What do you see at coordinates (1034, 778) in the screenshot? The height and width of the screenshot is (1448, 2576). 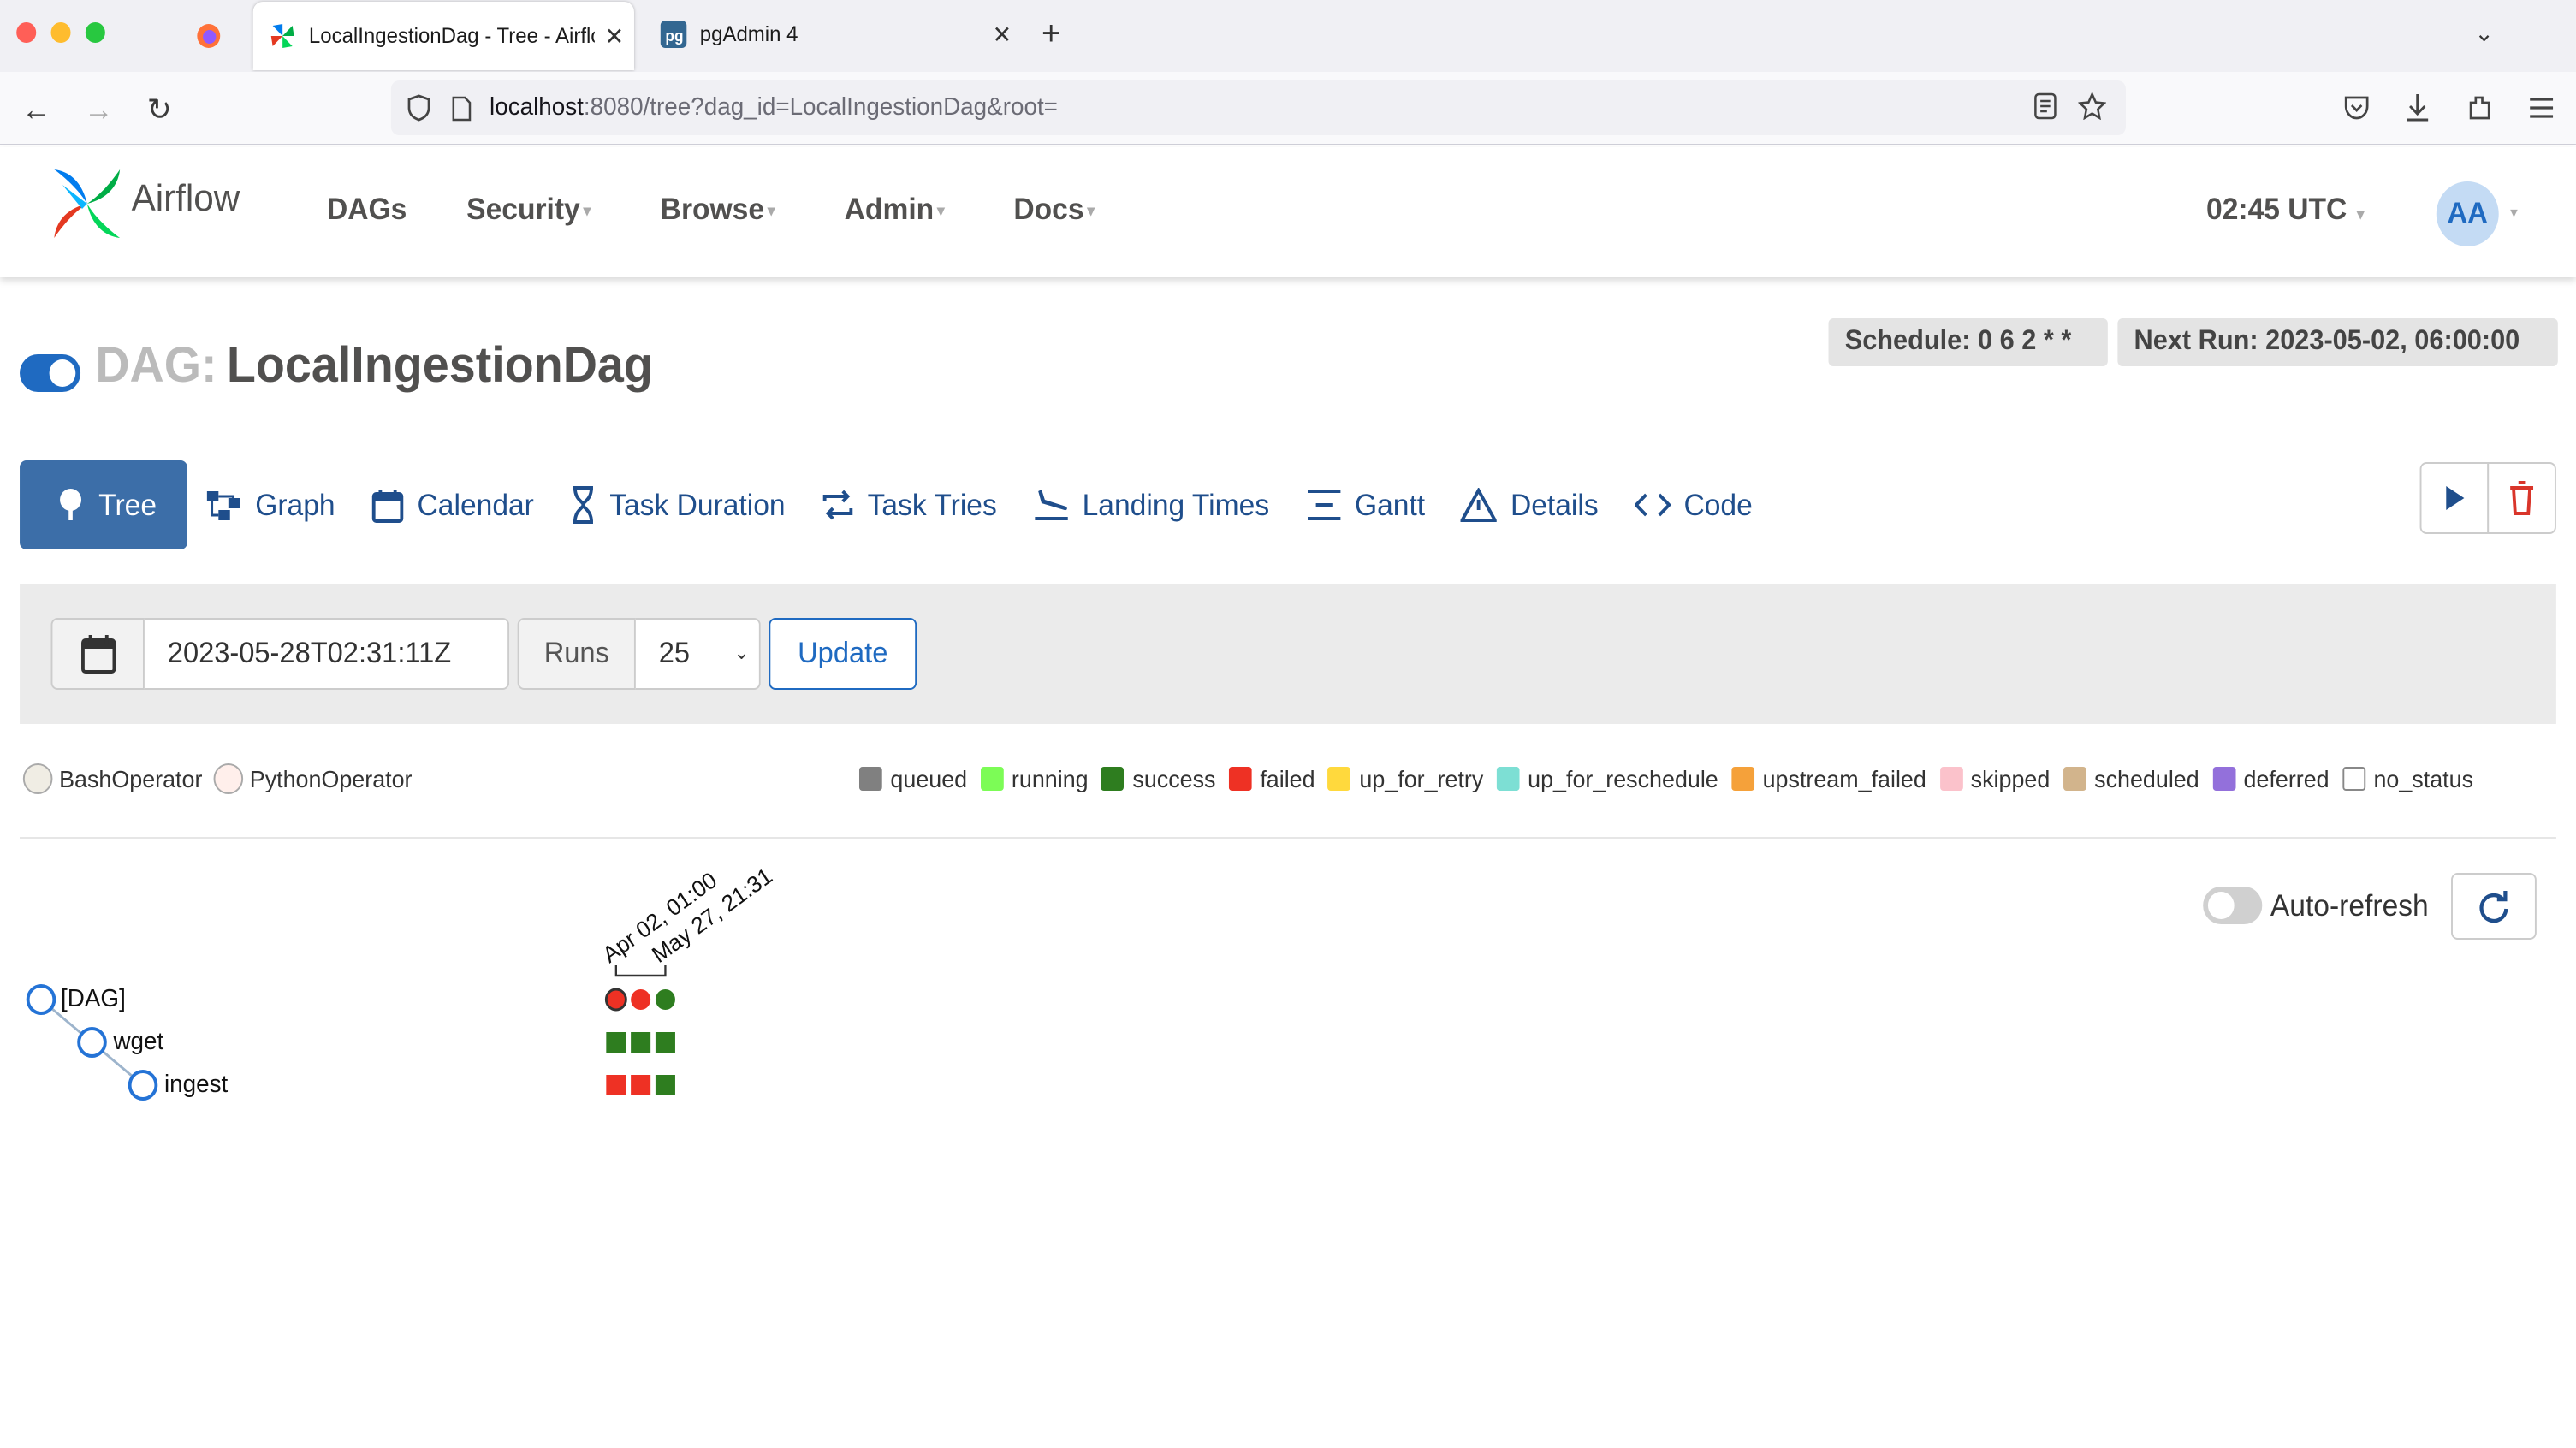 I see `state-legend-running: running` at bounding box center [1034, 778].